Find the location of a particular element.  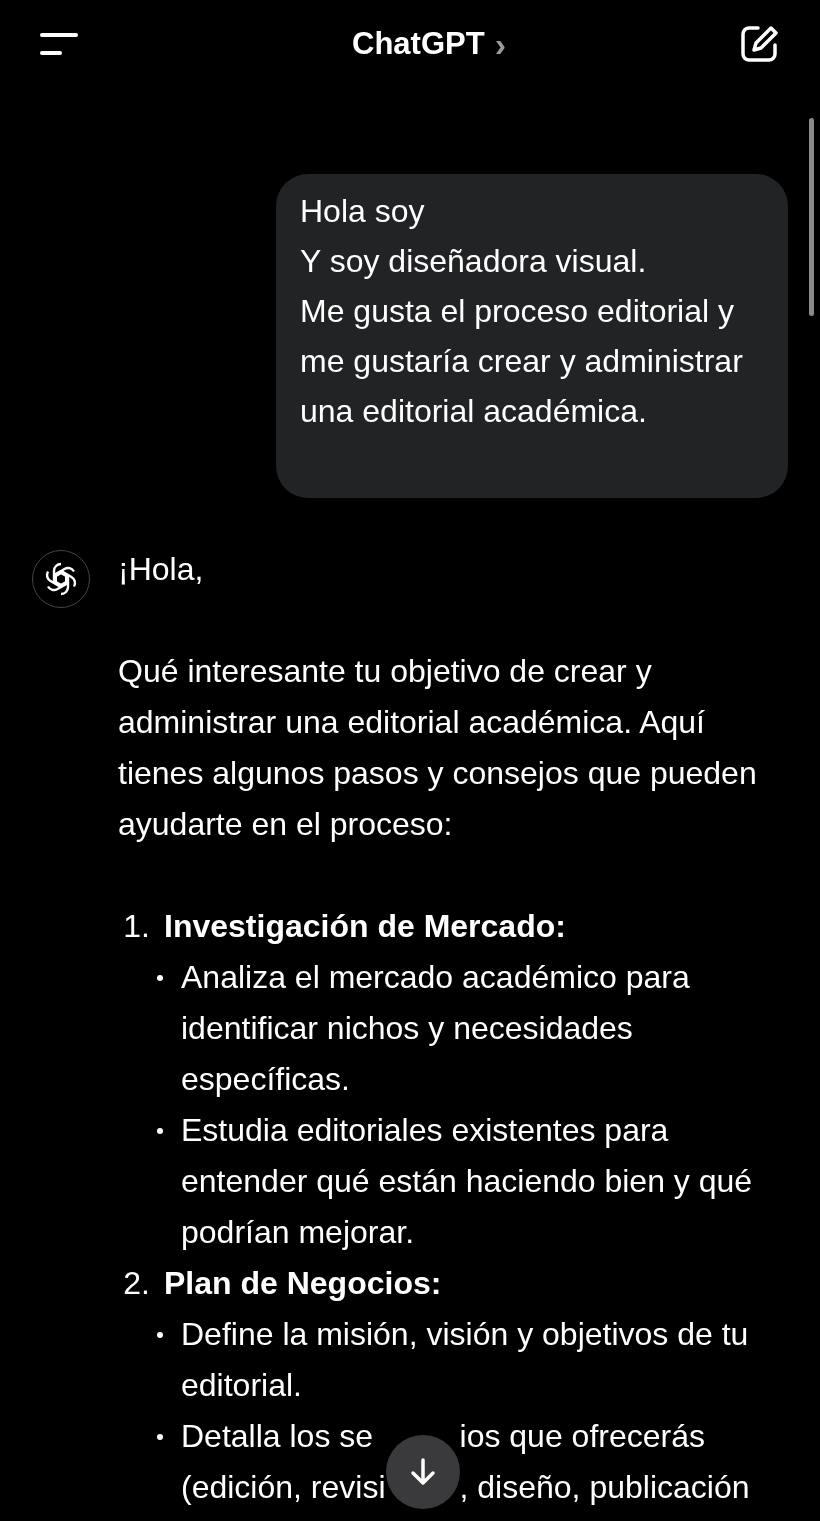

step-heading: Investigación de Mercado: is located at coordinates (365, 926).